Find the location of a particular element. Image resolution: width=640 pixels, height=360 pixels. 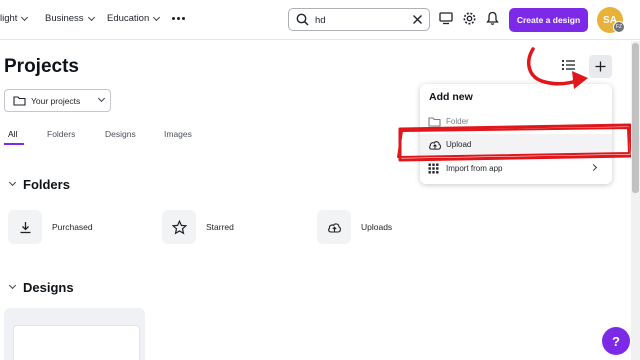

scrollbar-thumb is located at coordinates (635, 118).